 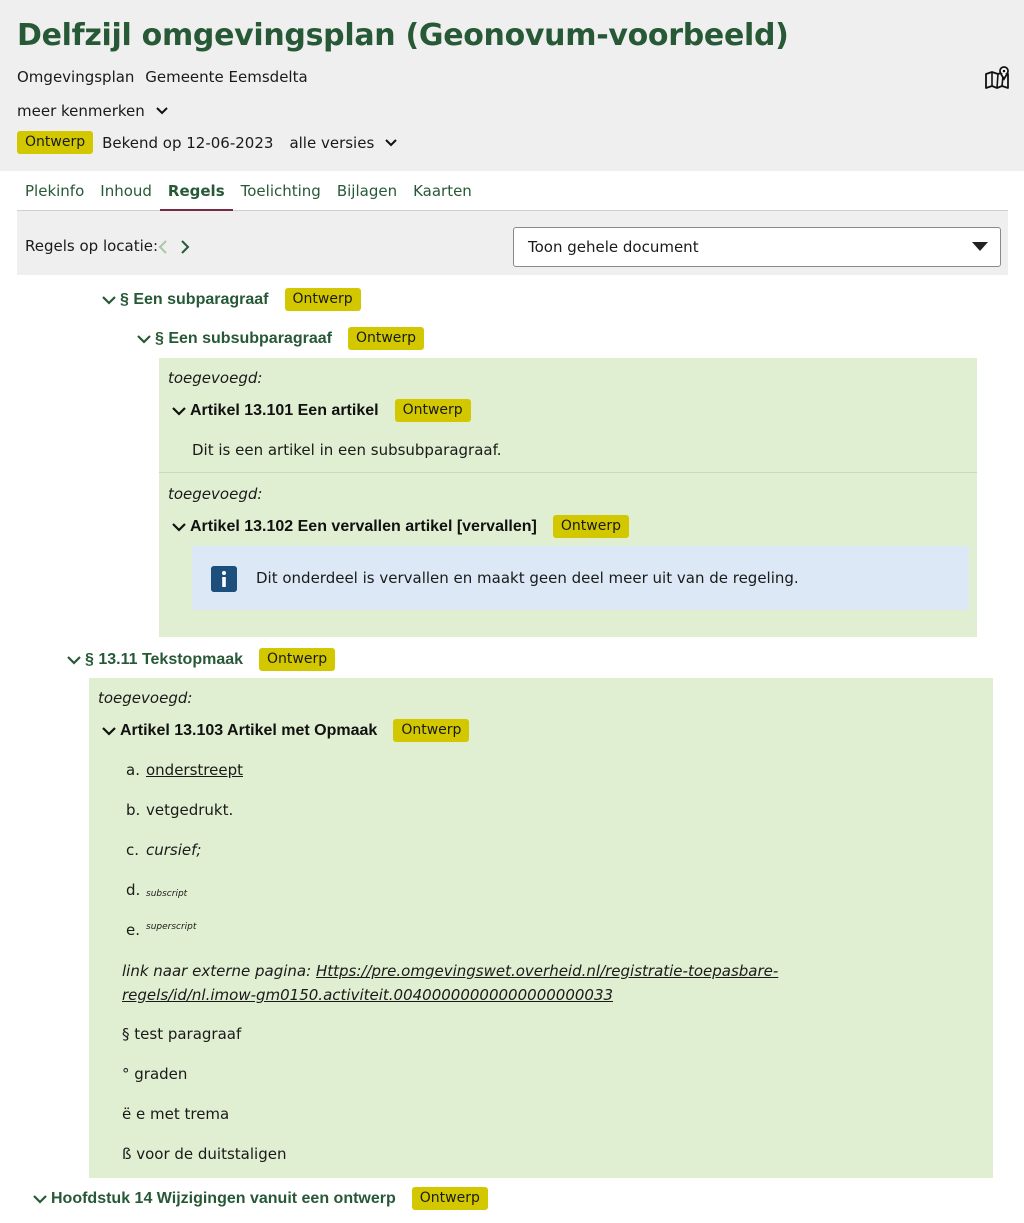 I want to click on list-item: c. cursief;, so click(x=164, y=850).